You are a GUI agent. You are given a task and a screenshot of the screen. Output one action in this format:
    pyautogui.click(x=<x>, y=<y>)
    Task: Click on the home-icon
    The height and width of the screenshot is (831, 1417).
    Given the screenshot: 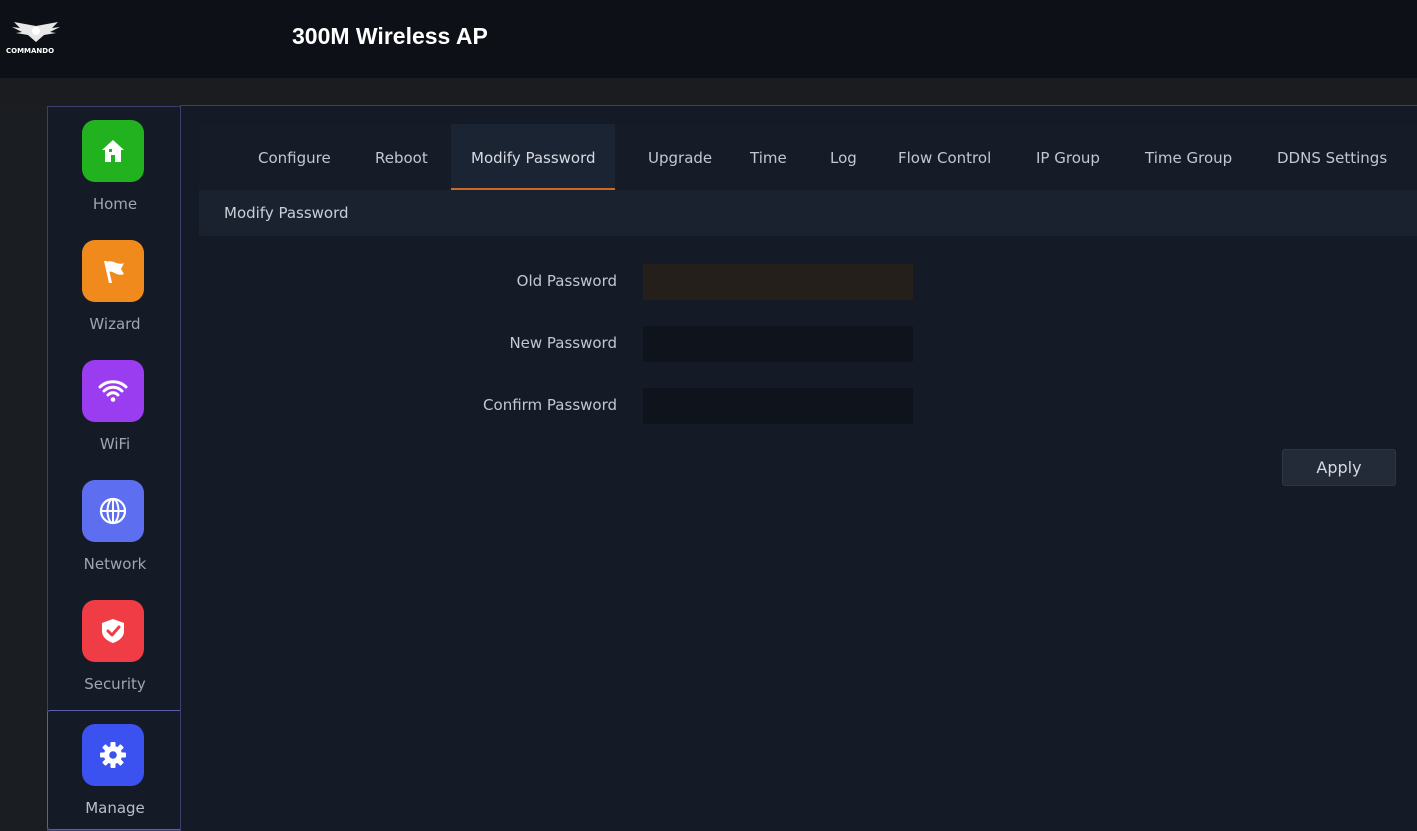 What is the action you would take?
    pyautogui.click(x=113, y=151)
    